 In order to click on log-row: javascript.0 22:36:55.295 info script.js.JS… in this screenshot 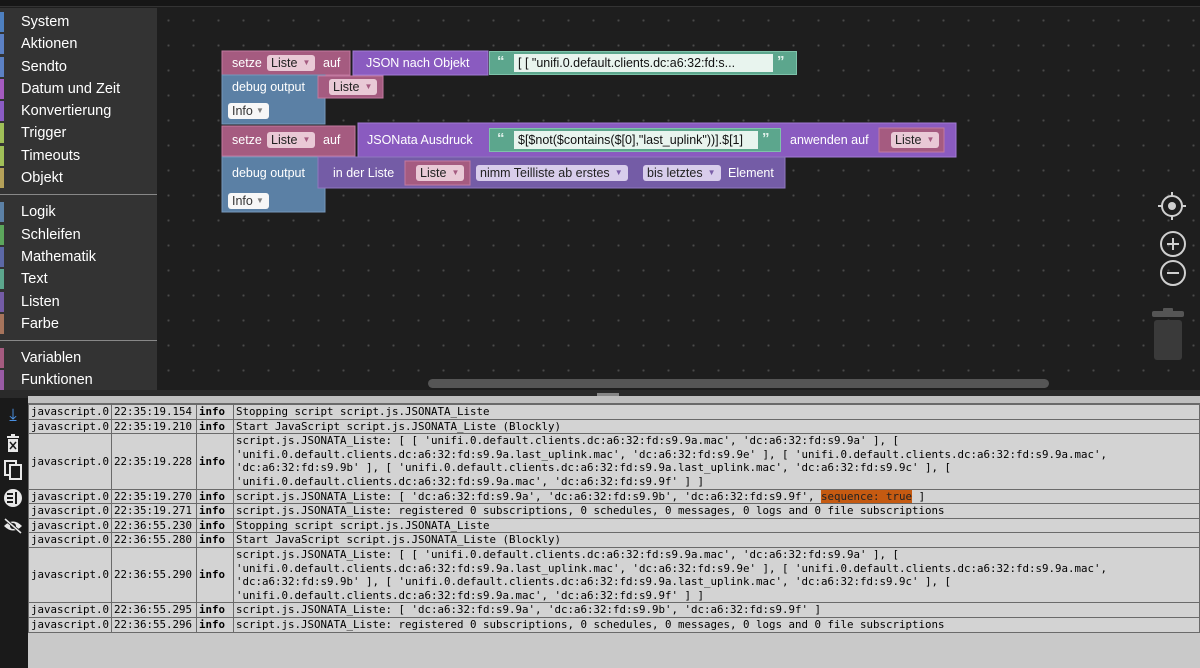, I will do `click(614, 610)`.